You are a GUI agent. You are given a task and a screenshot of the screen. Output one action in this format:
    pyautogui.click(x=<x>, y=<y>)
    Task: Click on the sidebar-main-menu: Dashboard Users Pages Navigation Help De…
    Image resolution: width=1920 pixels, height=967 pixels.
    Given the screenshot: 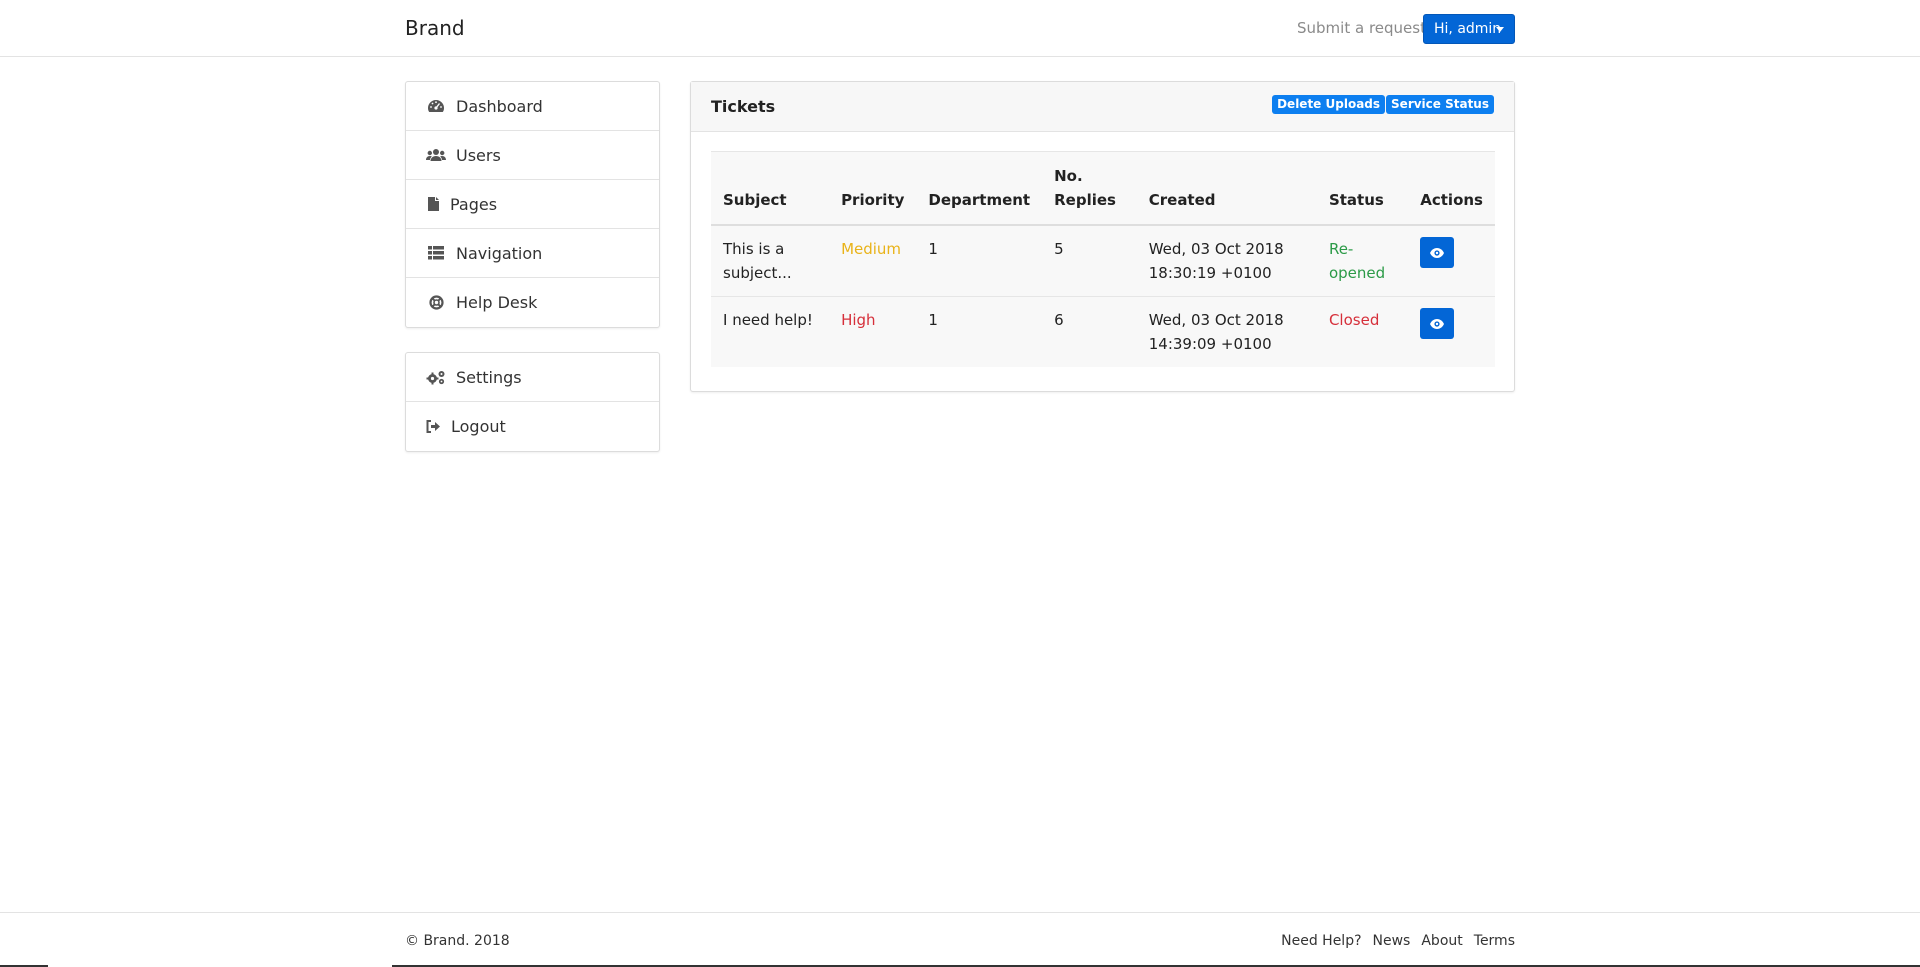 What is the action you would take?
    pyautogui.click(x=532, y=204)
    